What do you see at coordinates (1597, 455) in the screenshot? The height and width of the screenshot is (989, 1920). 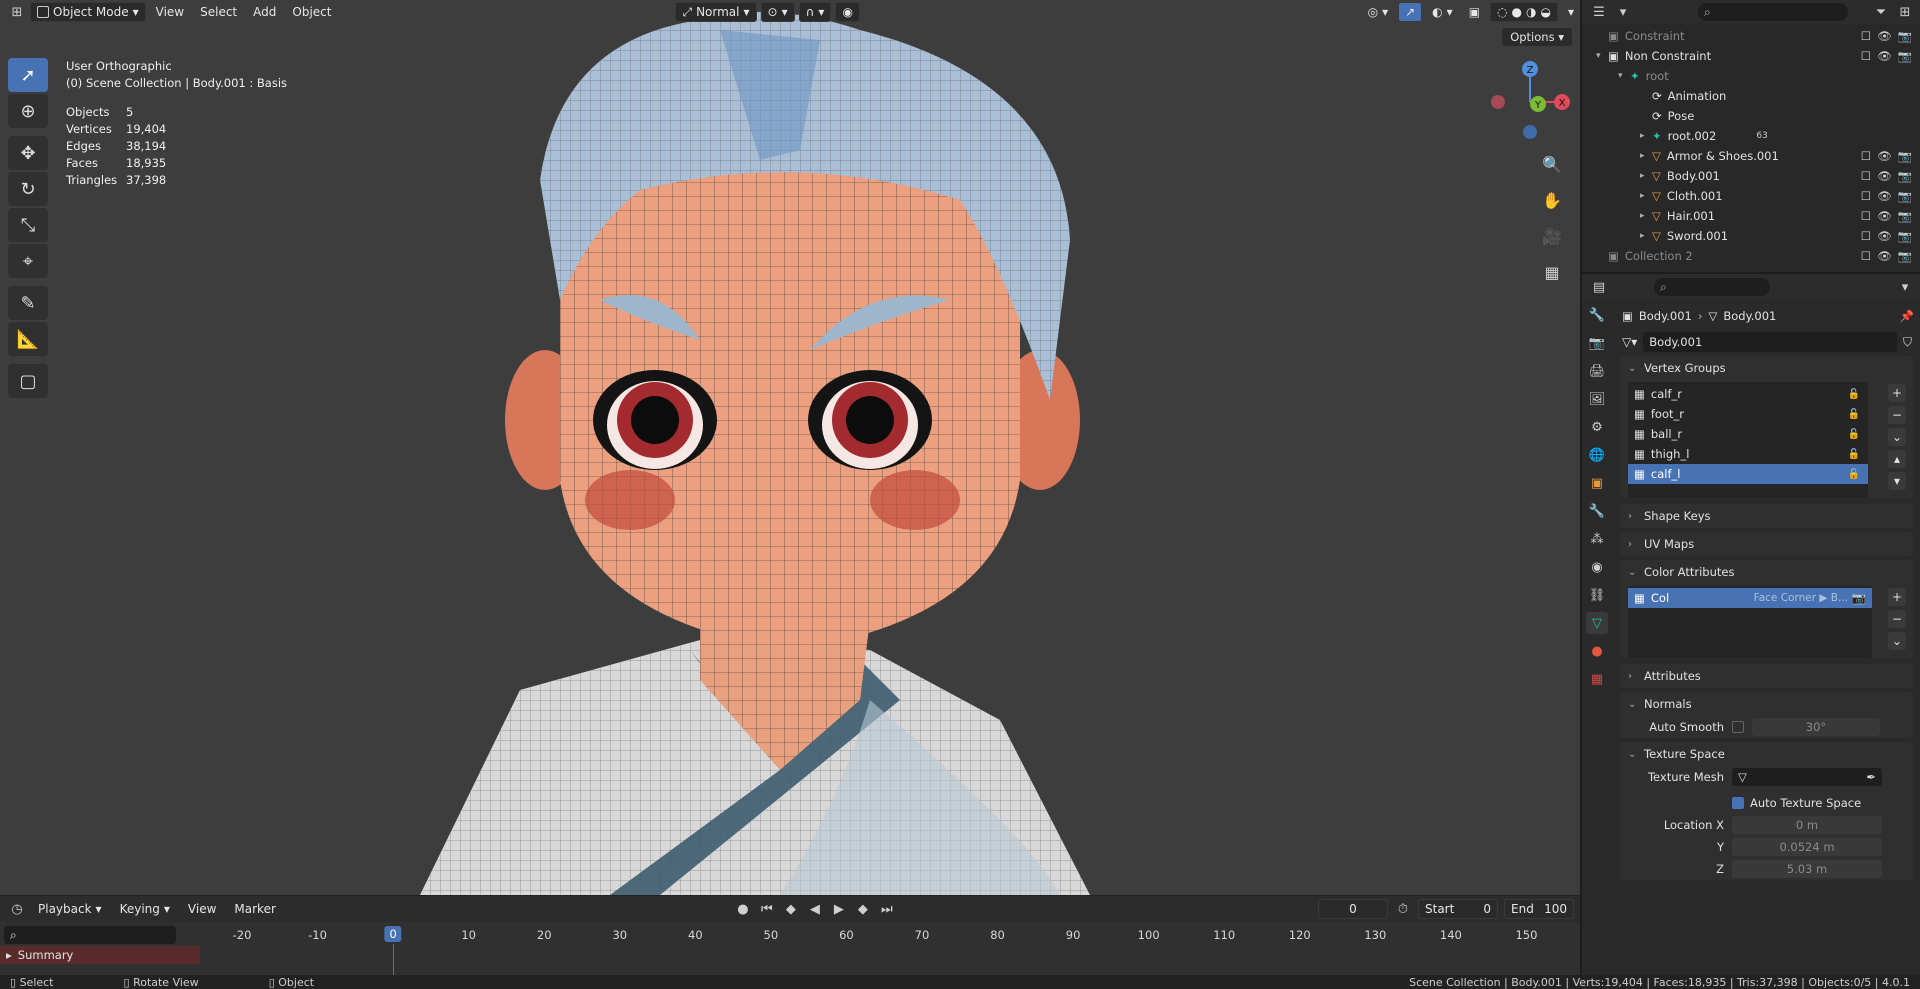 I see `world-tab-icon: 🌐` at bounding box center [1597, 455].